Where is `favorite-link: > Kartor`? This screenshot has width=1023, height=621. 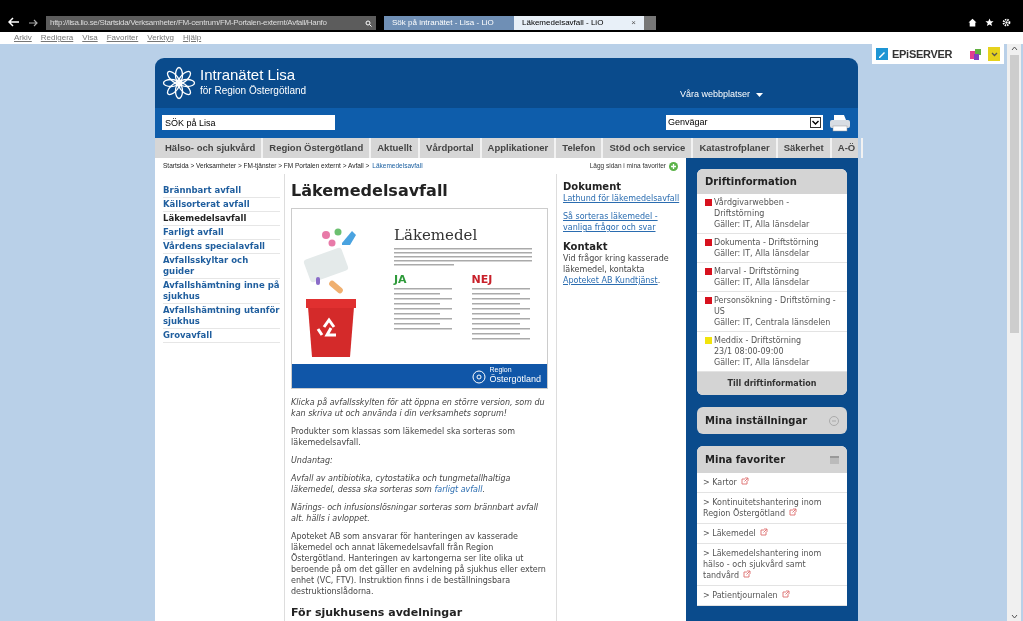 favorite-link: > Kartor is located at coordinates (772, 483).